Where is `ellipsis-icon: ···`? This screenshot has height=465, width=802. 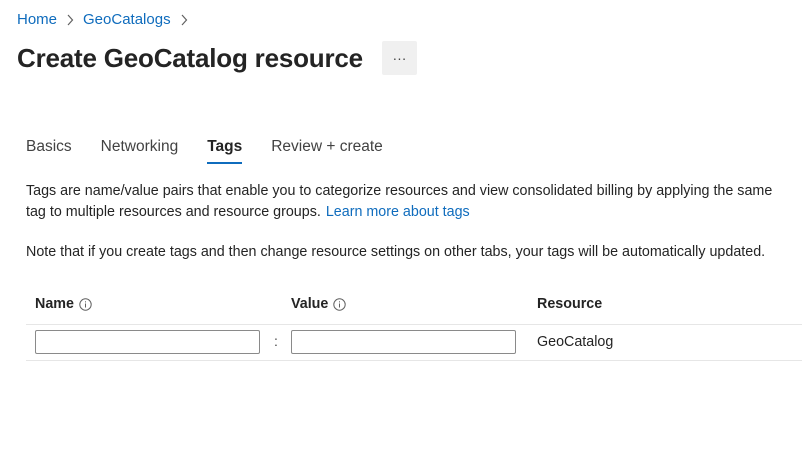 ellipsis-icon: ··· is located at coordinates (399, 58).